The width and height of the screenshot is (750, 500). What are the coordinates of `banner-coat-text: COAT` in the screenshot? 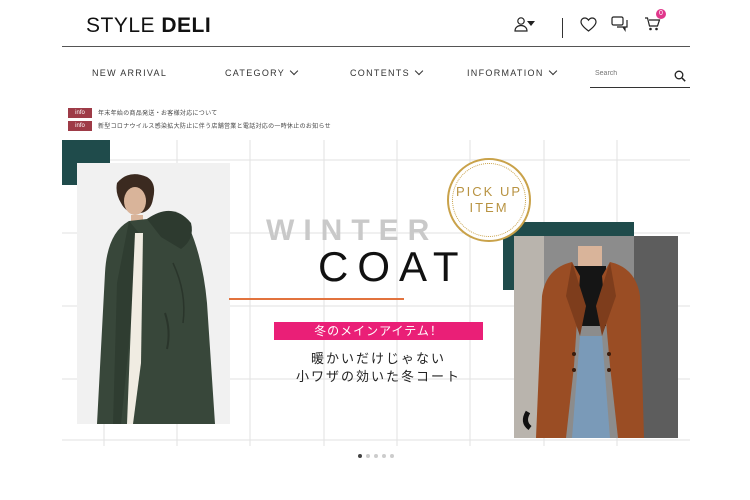 It's located at (393, 266).